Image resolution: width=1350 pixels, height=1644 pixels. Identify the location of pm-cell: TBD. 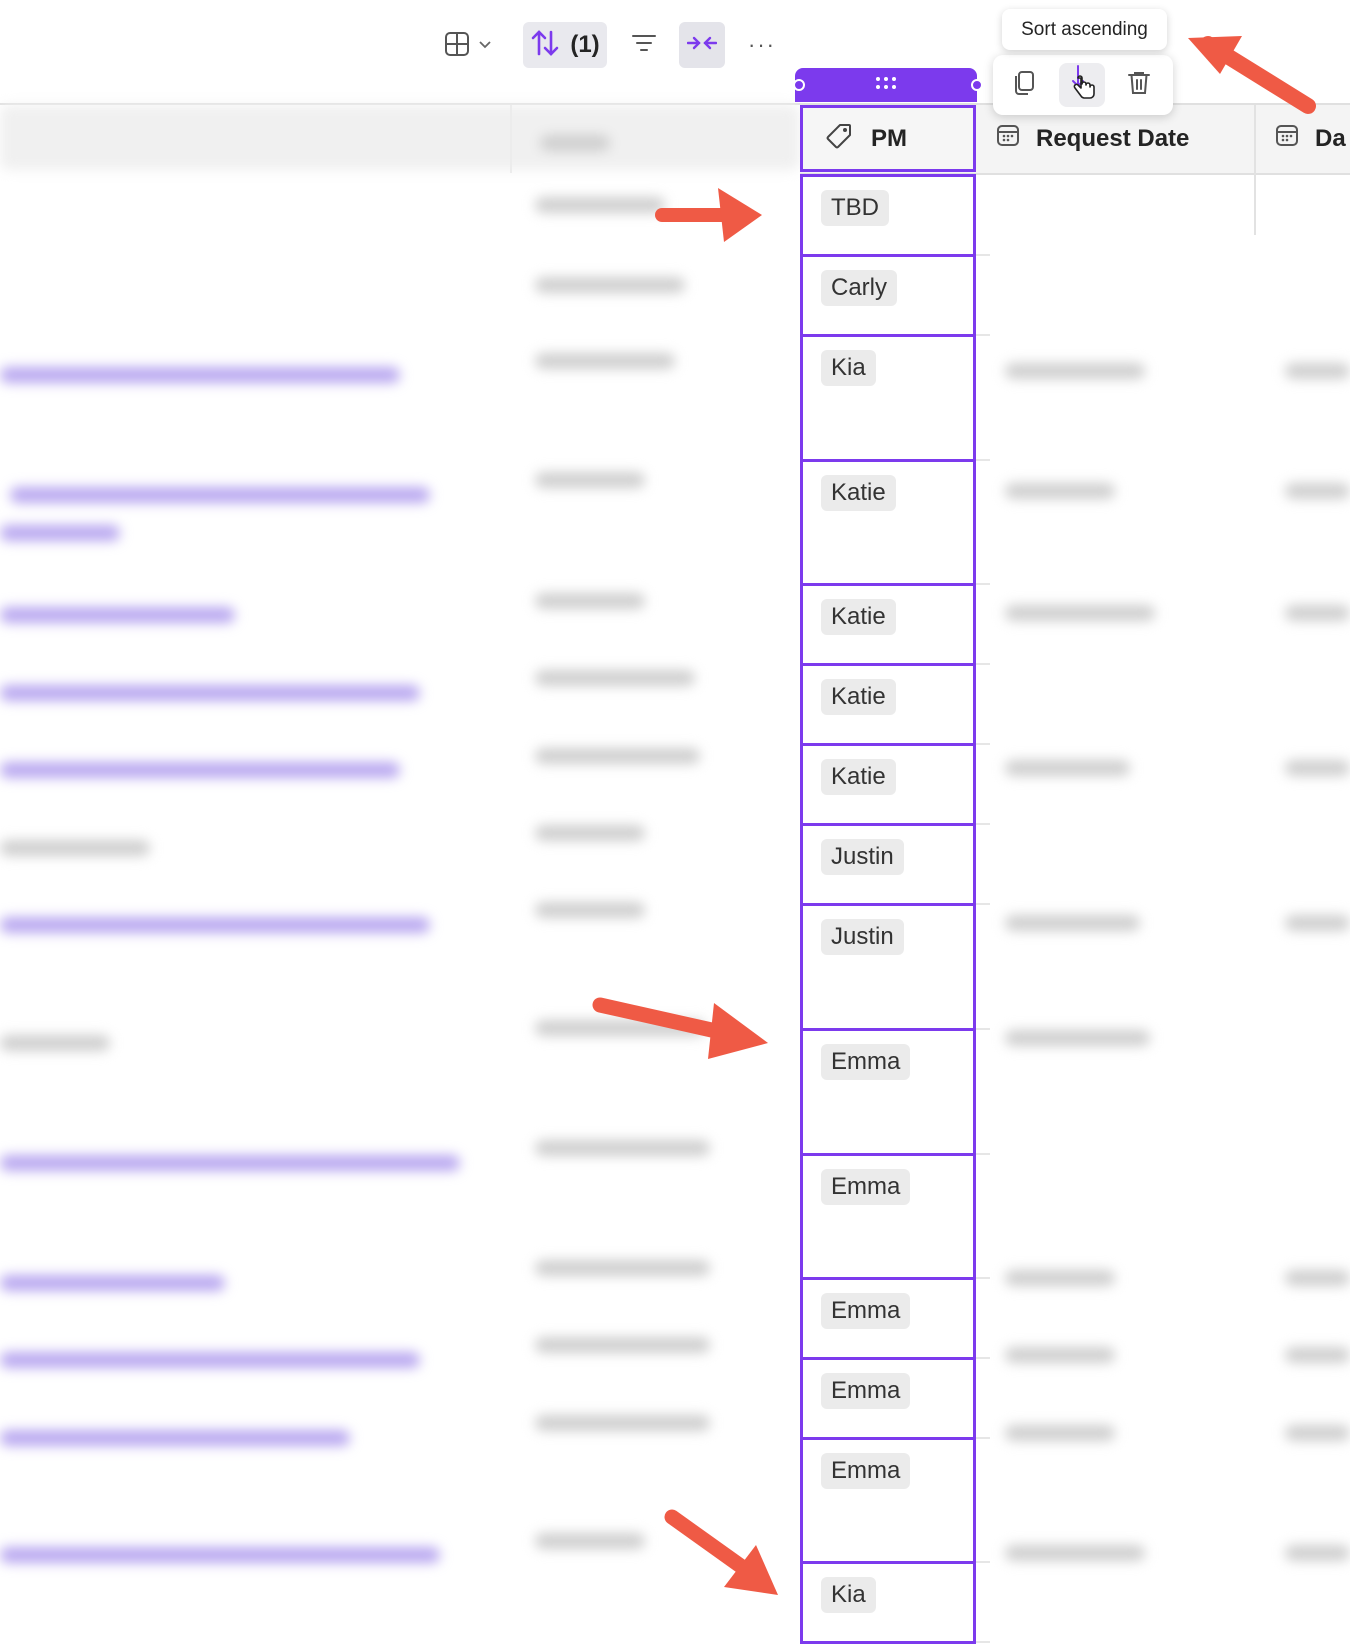
(888, 215).